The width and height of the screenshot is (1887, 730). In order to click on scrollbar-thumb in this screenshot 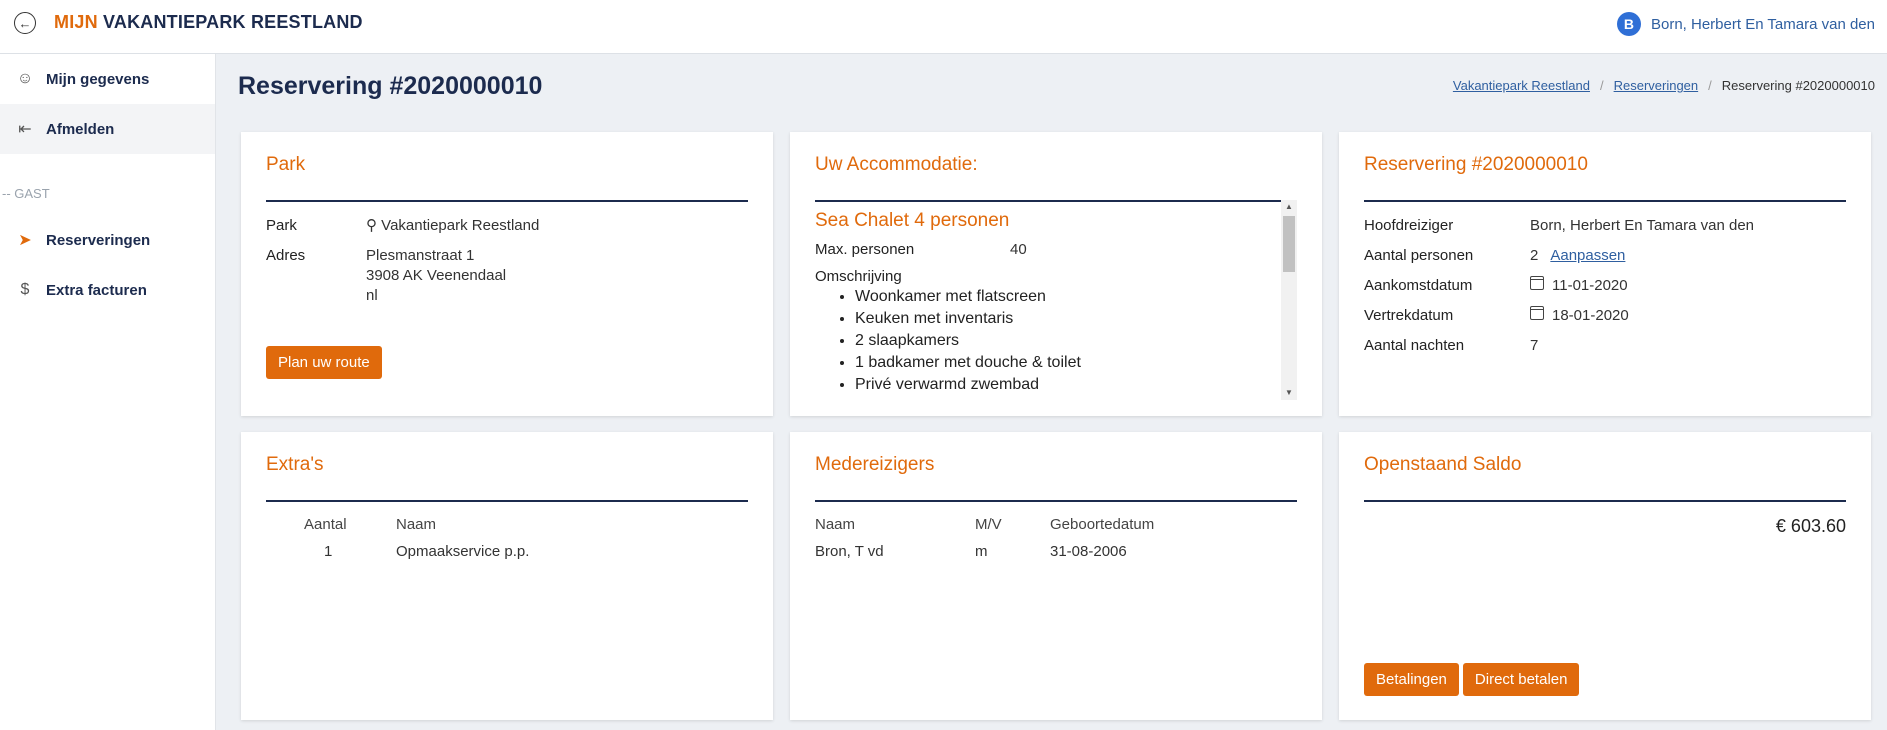, I will do `click(1289, 244)`.